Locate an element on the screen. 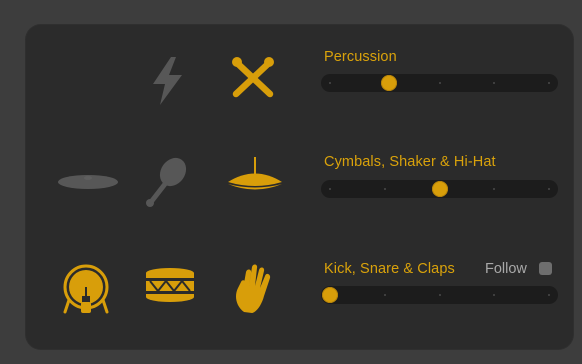 The image size is (582, 364). maraca-icon is located at coordinates (167, 182).